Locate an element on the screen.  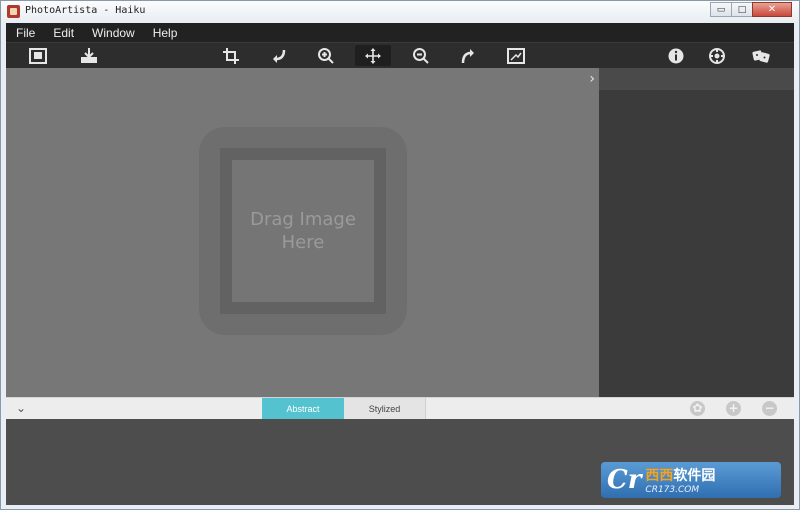
zoom-out-icon is located at coordinates (421, 55).